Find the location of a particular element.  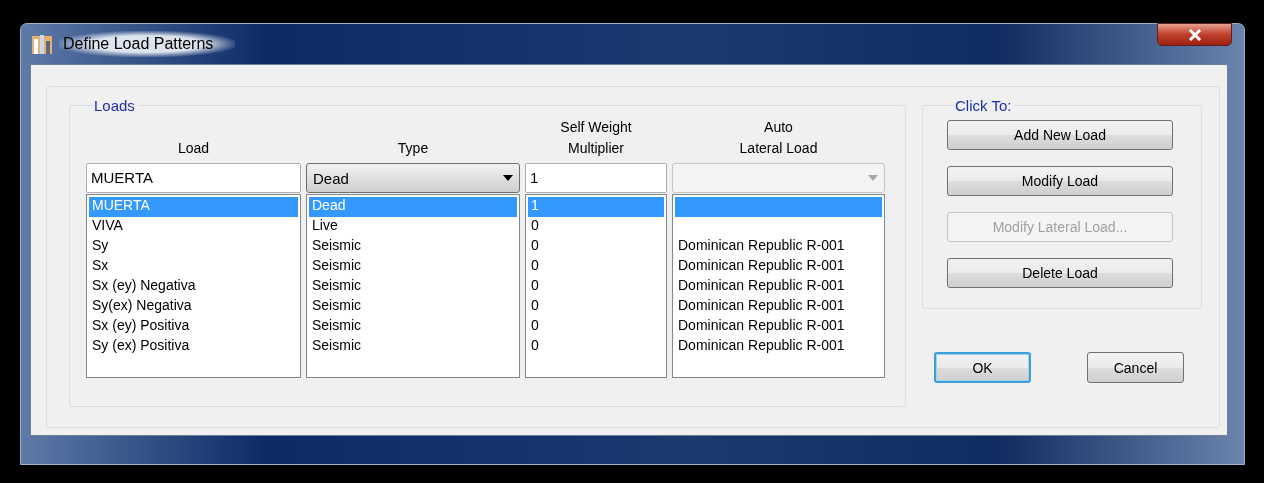

lateral-load-list-item is located at coordinates (778, 207).